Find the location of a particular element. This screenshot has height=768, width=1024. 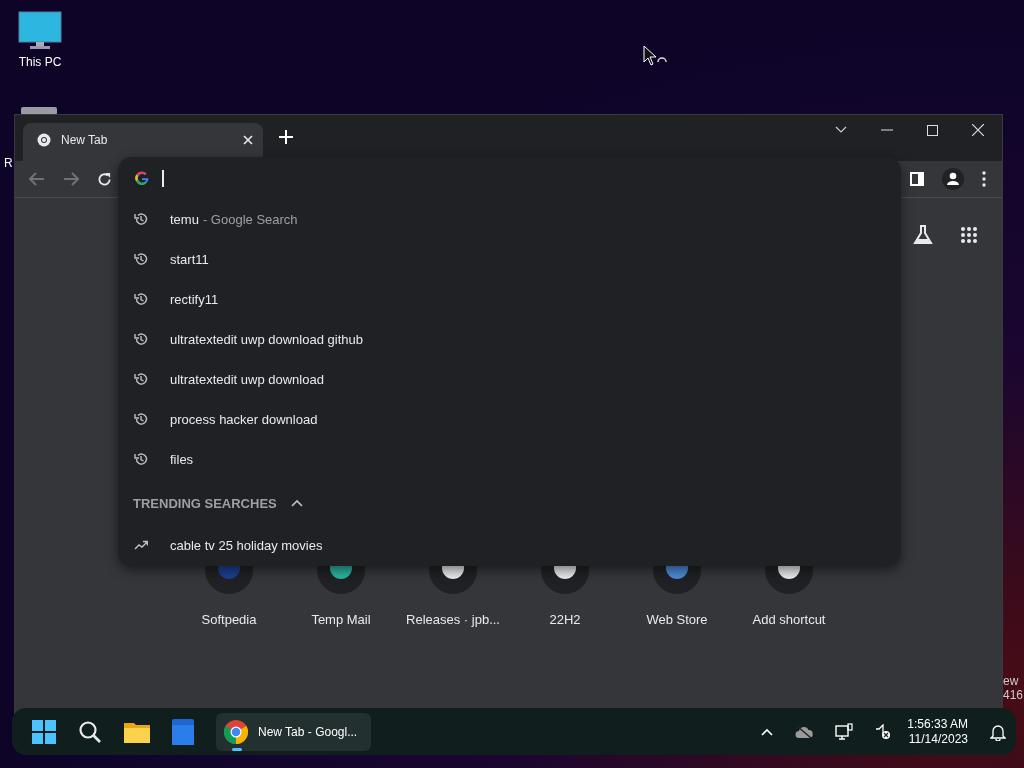

suggestion-item: start11 is located at coordinates (509, 259).